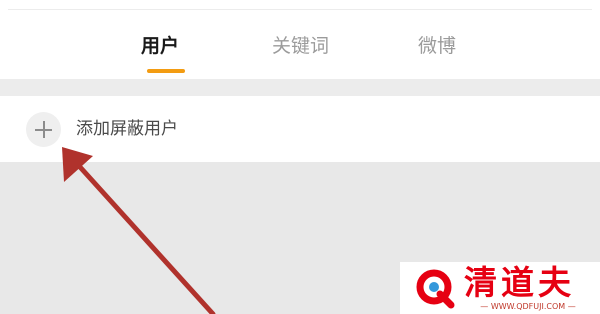  Describe the element at coordinates (127, 129) in the screenshot. I see `add-blocked-user-label: 添加屏蔽用户` at that location.